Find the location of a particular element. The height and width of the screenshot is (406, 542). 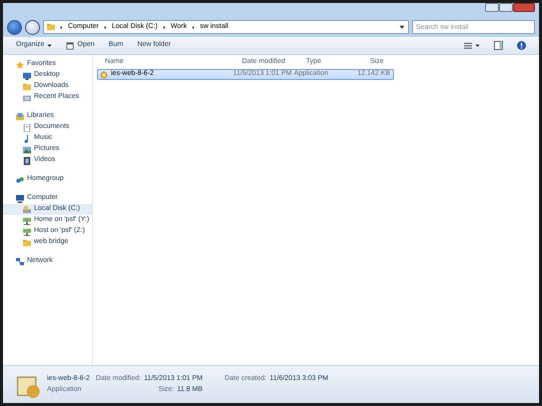

music-note-icon is located at coordinates (27, 138).